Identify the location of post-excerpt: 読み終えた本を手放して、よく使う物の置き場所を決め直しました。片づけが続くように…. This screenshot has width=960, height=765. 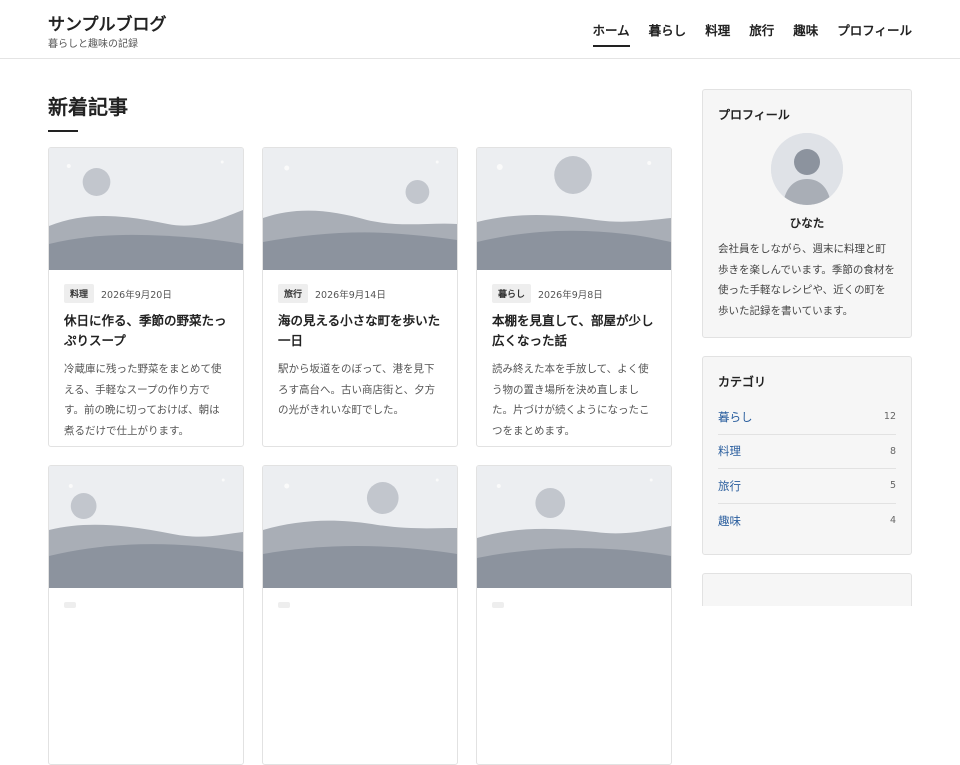
(571, 400).